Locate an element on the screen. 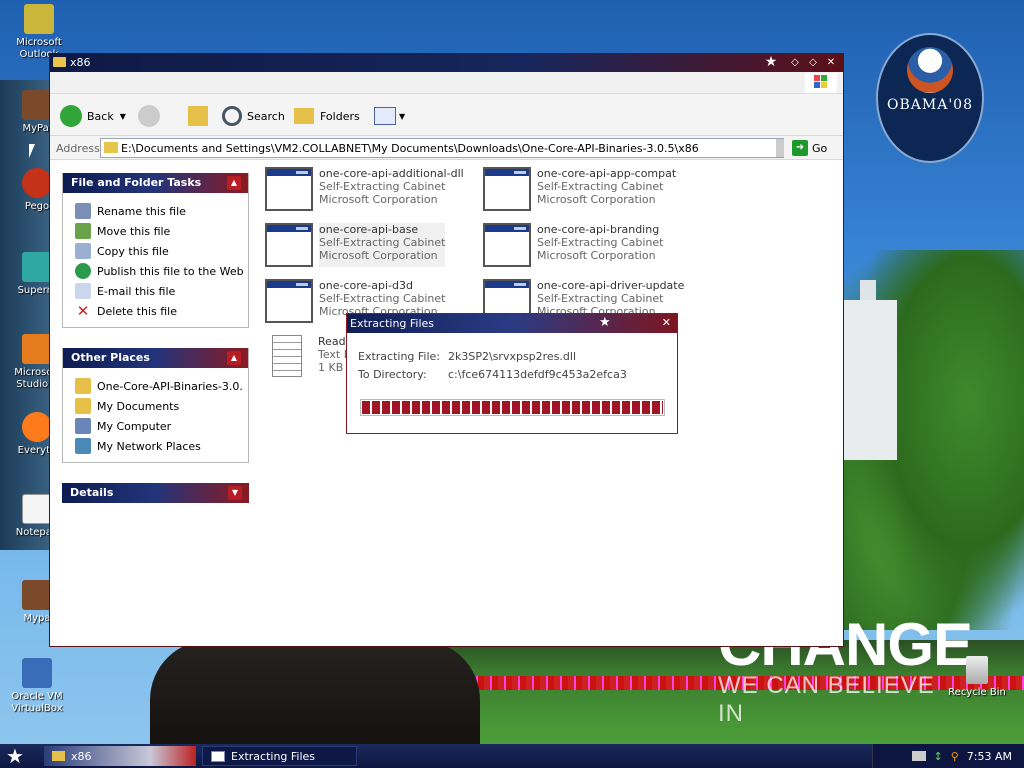 The width and height of the screenshot is (1024, 768). search-icon is located at coordinates (232, 116).